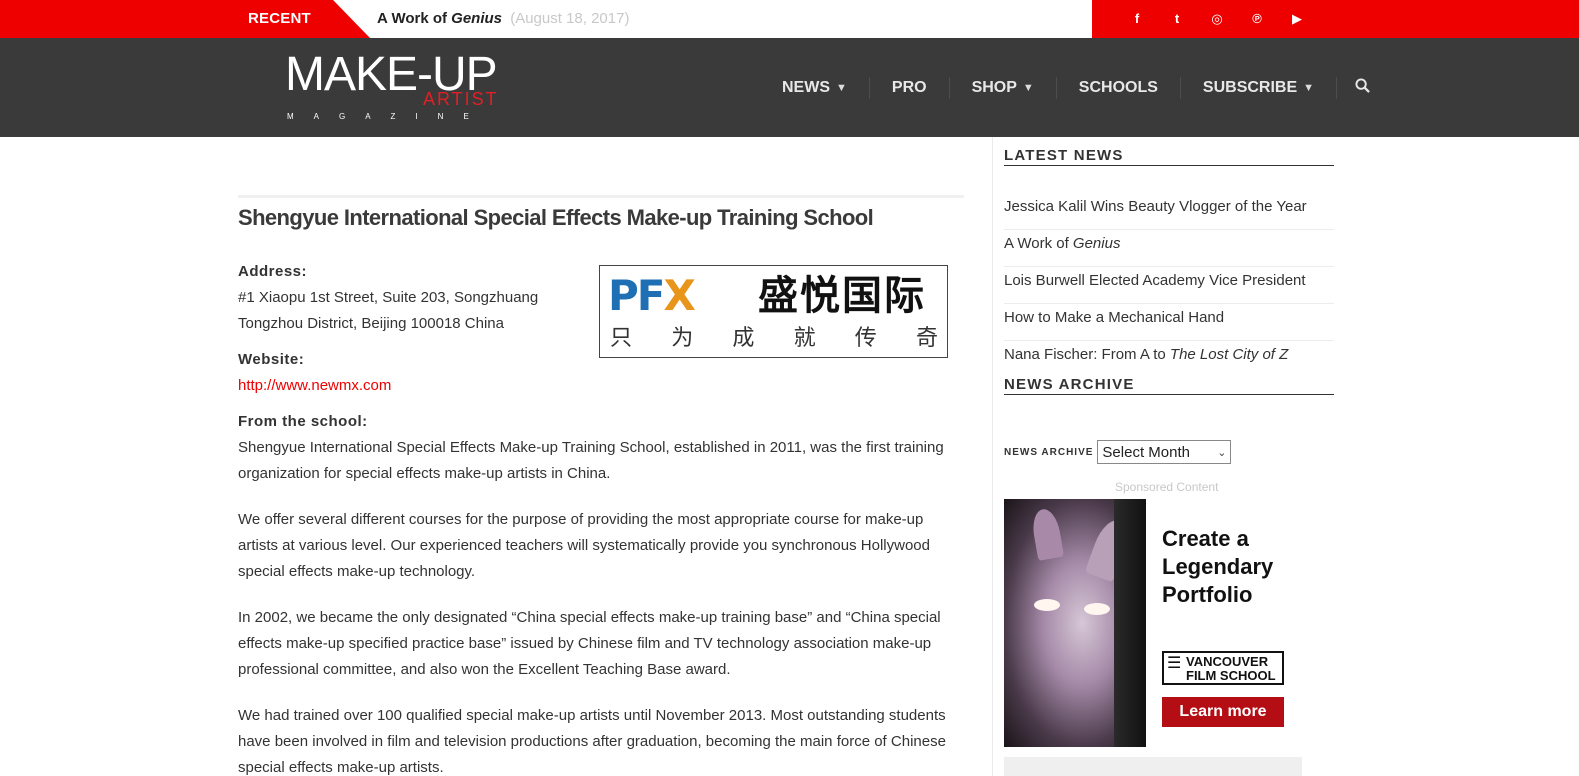  I want to click on archive-label: NEWS ARCHIVE, so click(1049, 452).